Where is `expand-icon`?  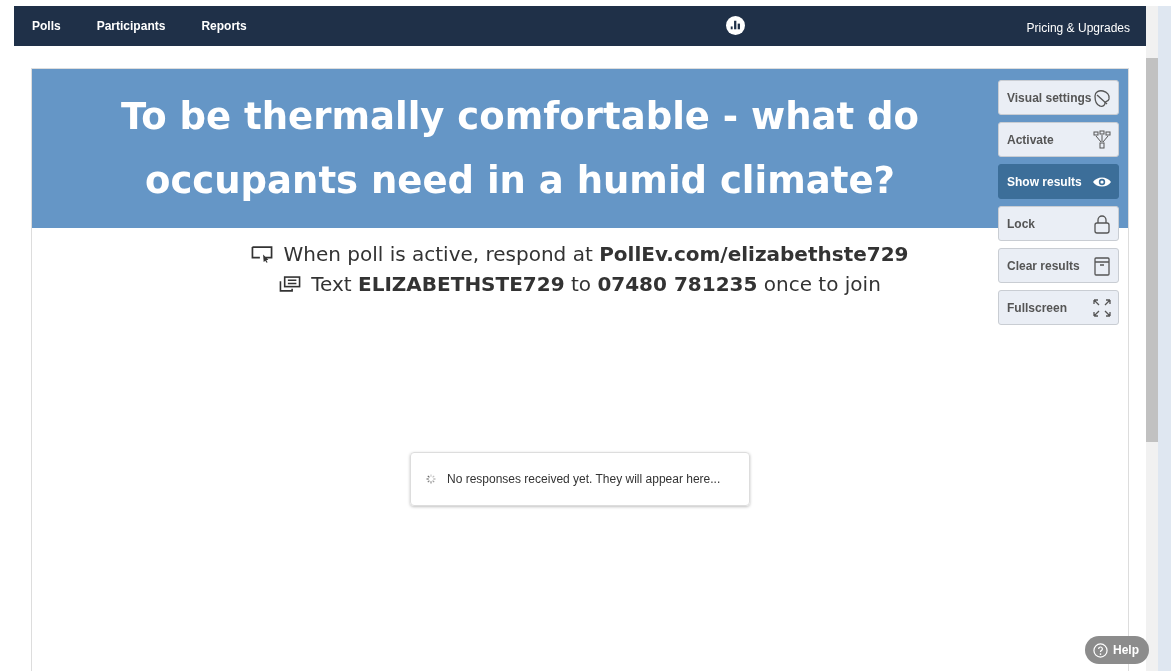 expand-icon is located at coordinates (1102, 307).